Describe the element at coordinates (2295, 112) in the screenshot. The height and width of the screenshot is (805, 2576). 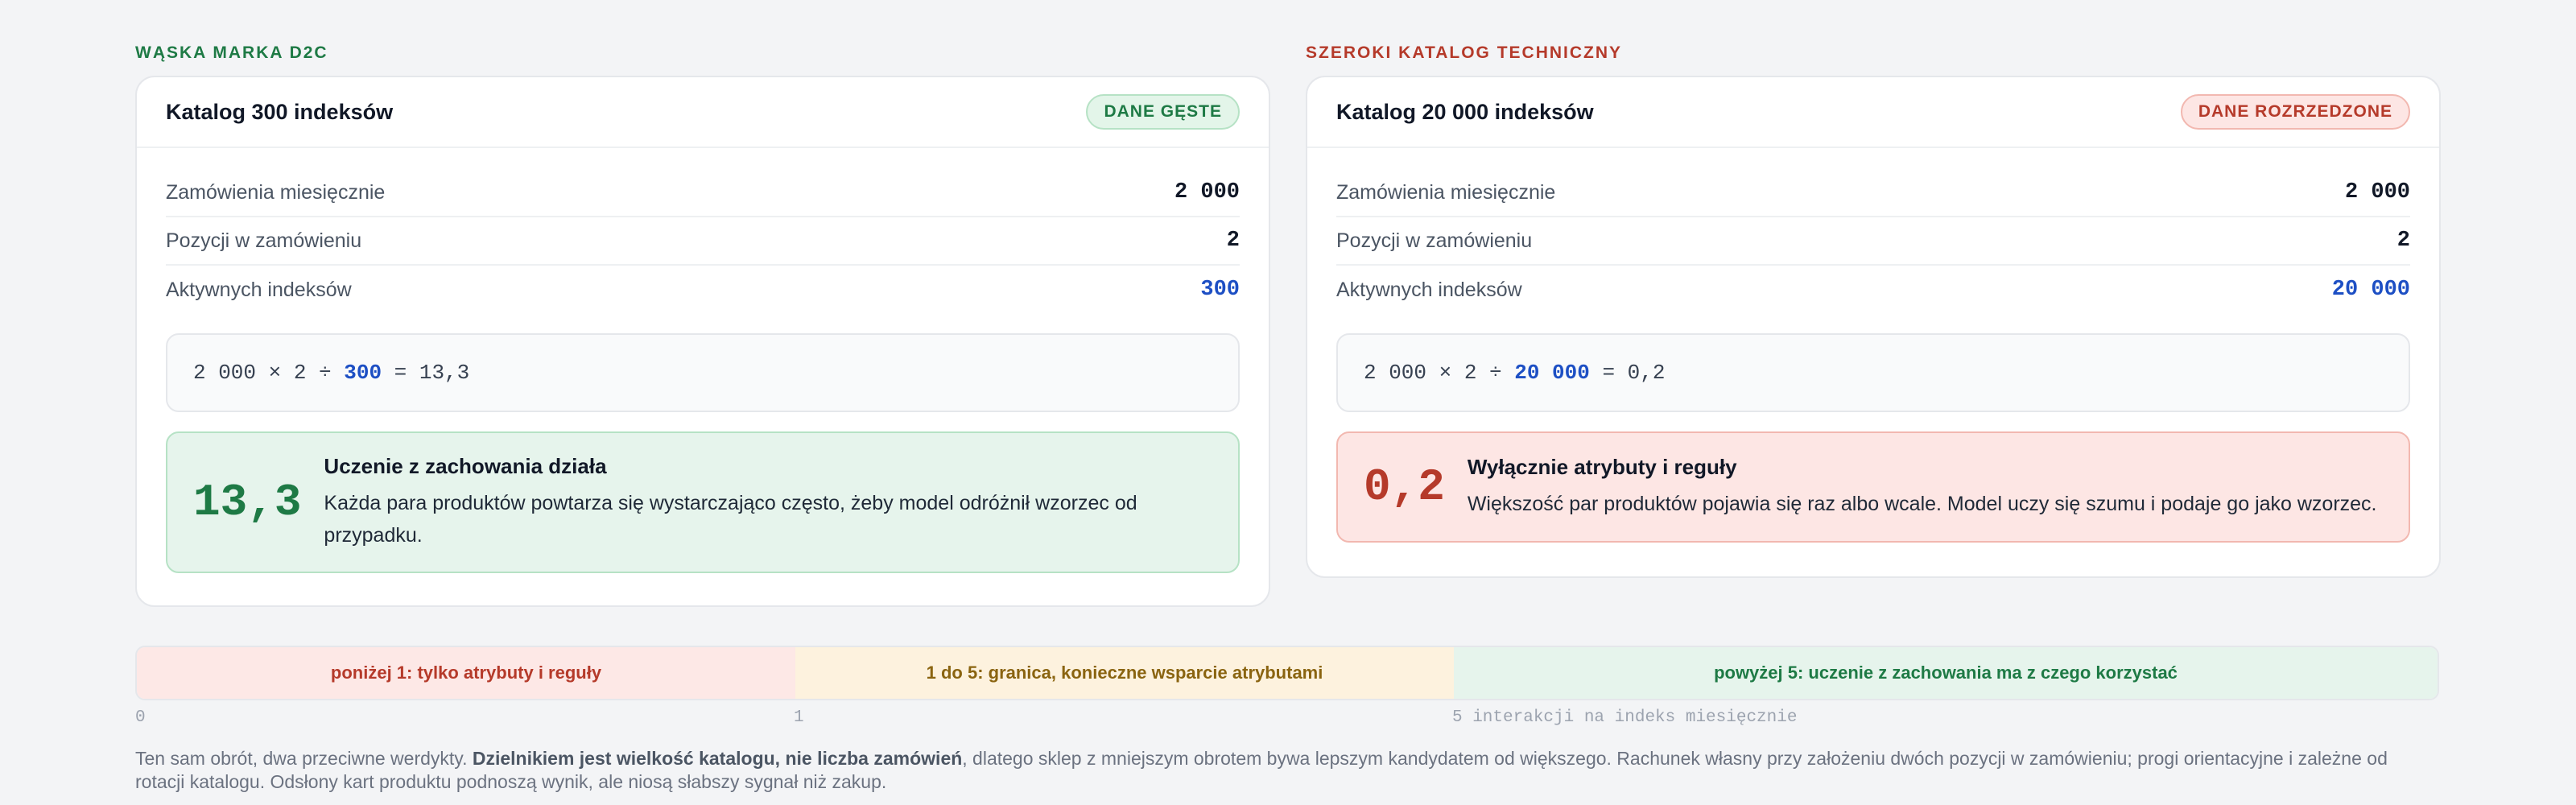
I see `right-status-badge: DANE ROZRZEDZONE` at that location.